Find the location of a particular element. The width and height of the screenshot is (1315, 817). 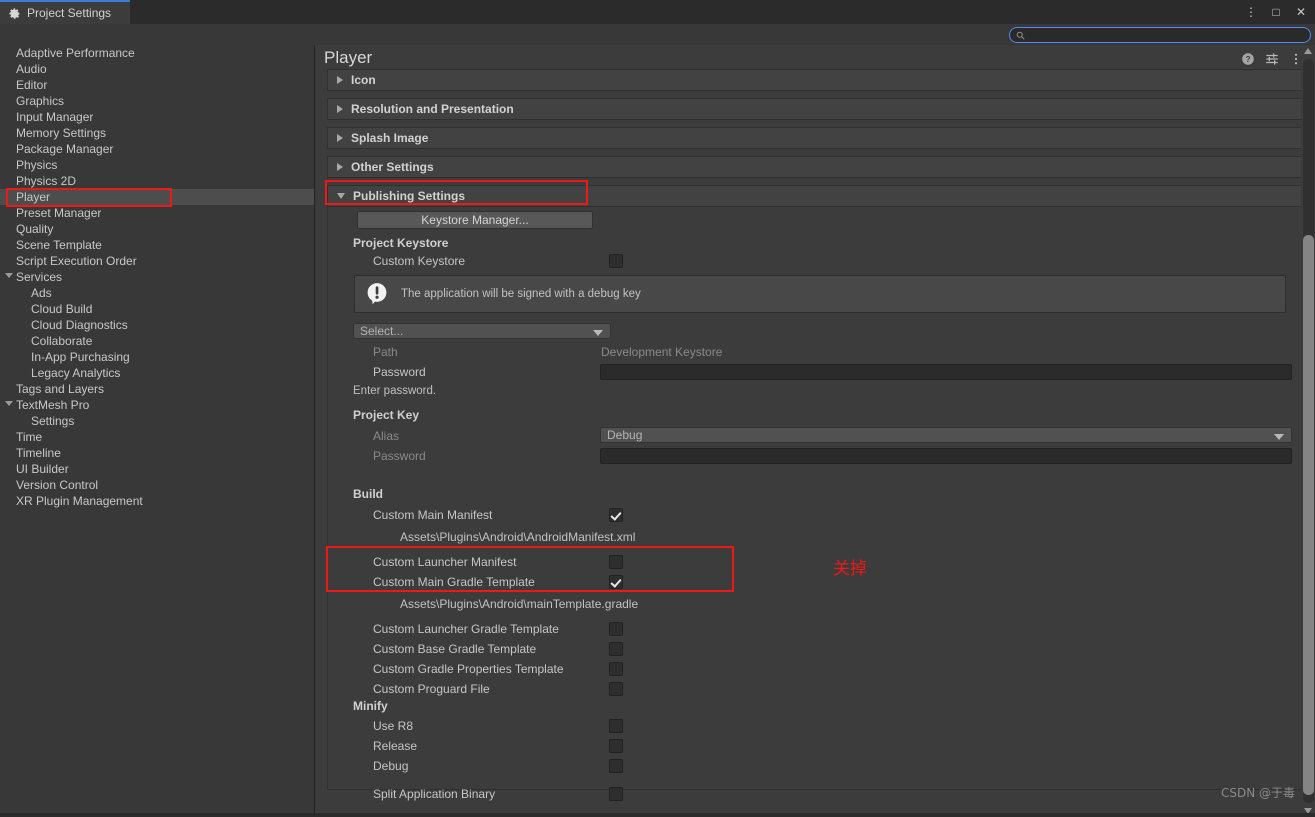

key-password-field is located at coordinates (946, 456).